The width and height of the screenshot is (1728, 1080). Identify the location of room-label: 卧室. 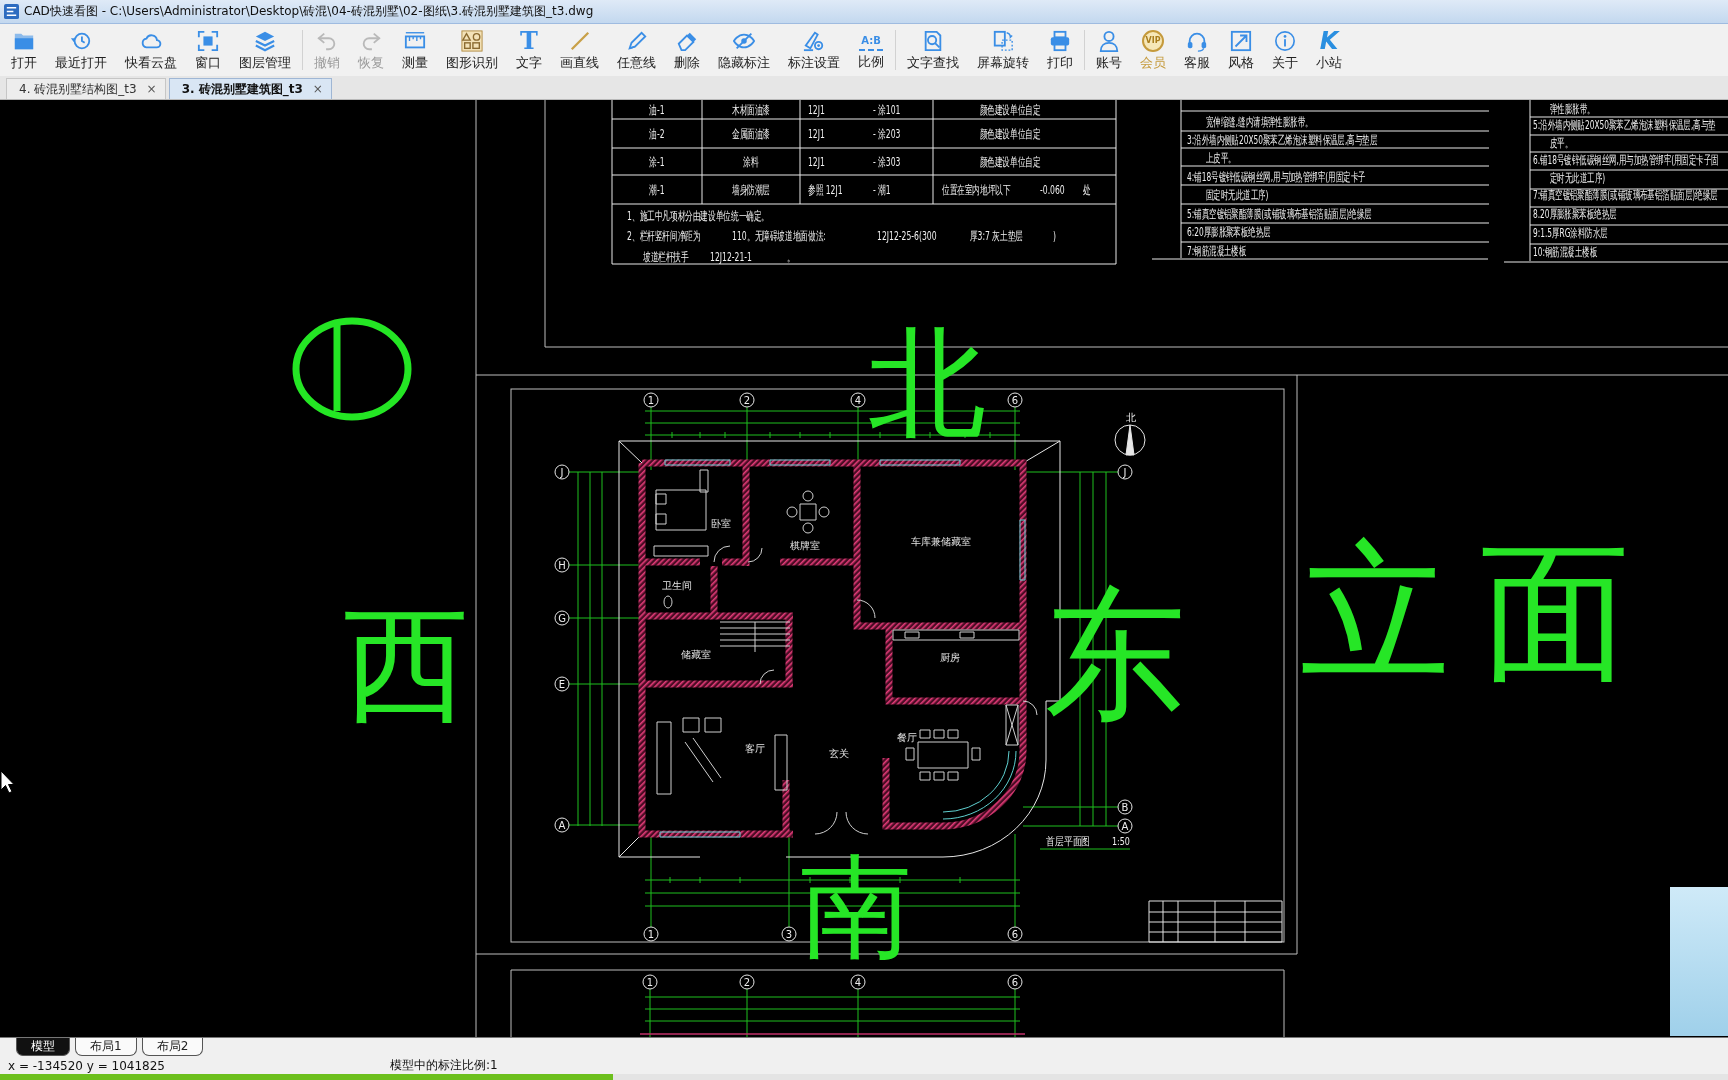
(721, 523).